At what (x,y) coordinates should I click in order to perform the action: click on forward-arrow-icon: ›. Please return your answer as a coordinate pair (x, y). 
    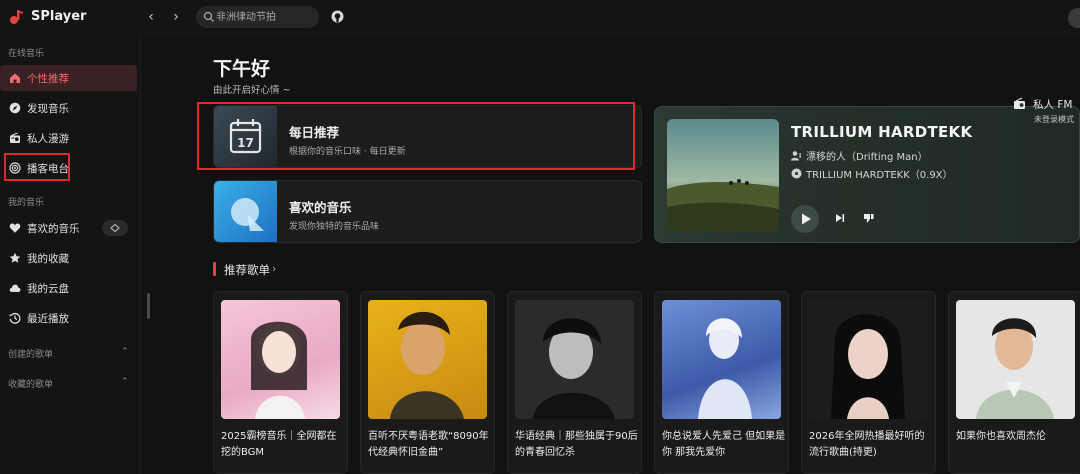
    Looking at the image, I should click on (176, 17).